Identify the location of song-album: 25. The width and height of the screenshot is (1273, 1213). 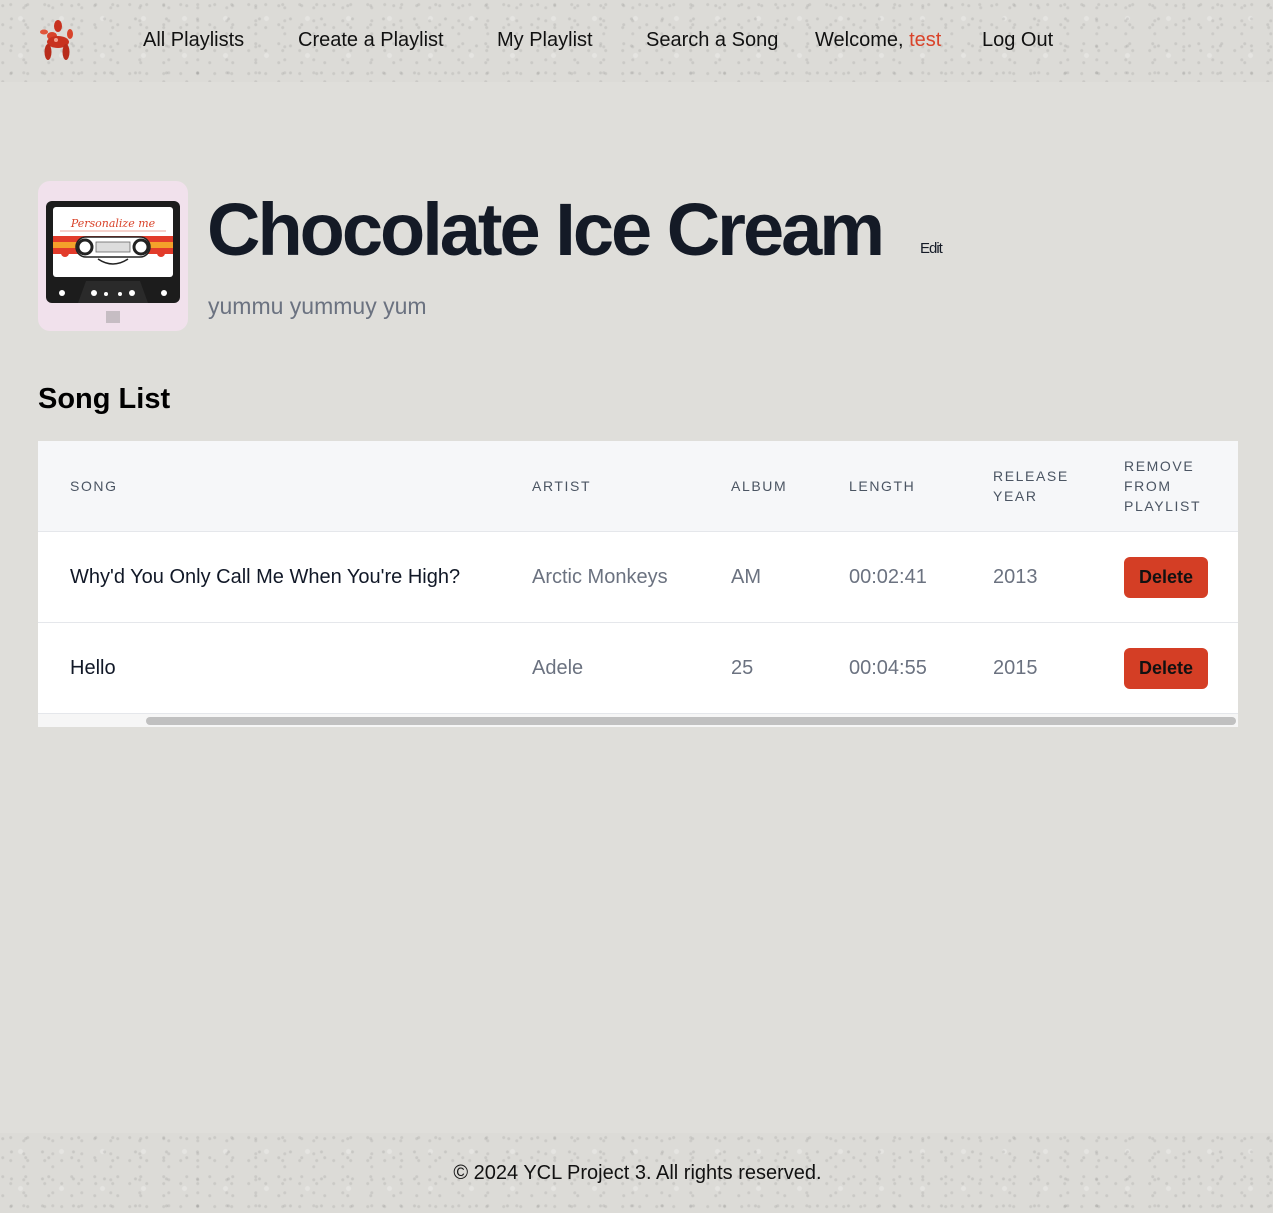
(742, 668).